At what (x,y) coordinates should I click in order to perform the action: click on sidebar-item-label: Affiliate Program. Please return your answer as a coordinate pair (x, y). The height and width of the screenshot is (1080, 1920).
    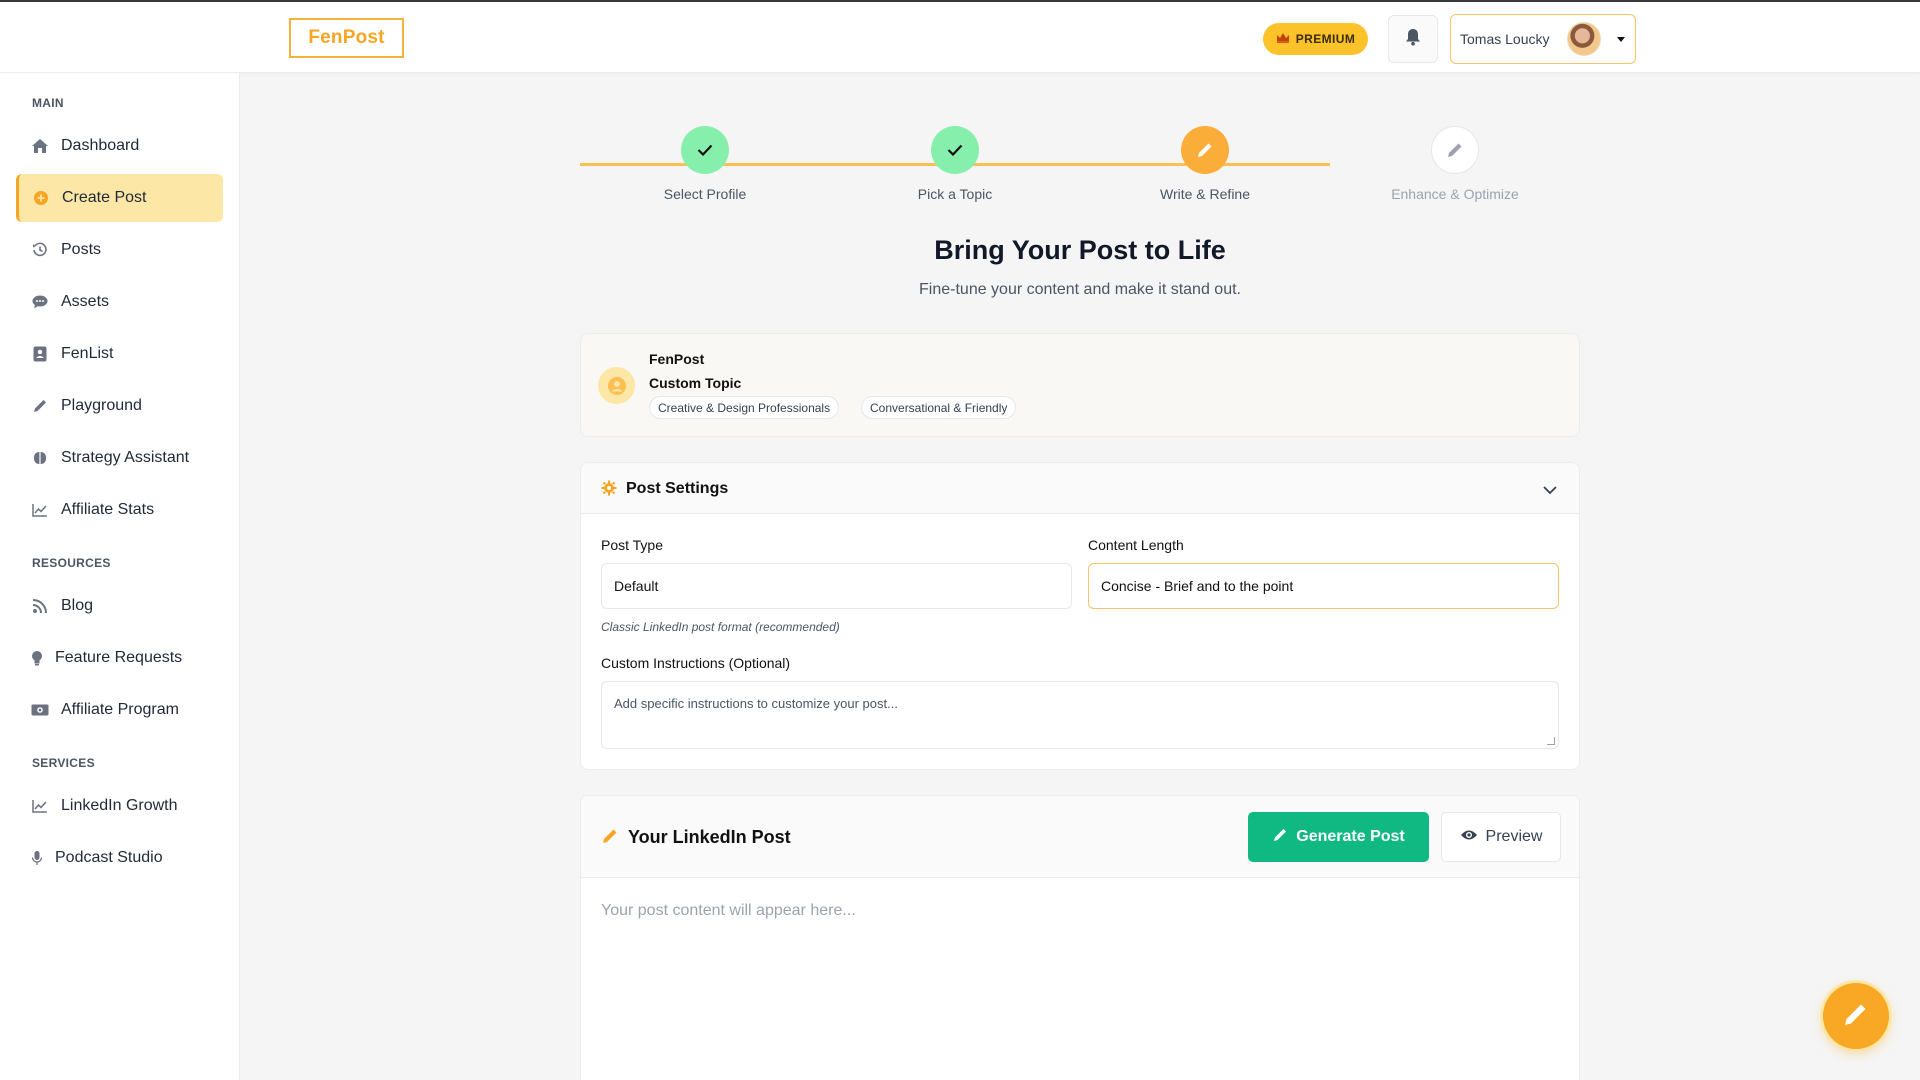
    Looking at the image, I should click on (120, 709).